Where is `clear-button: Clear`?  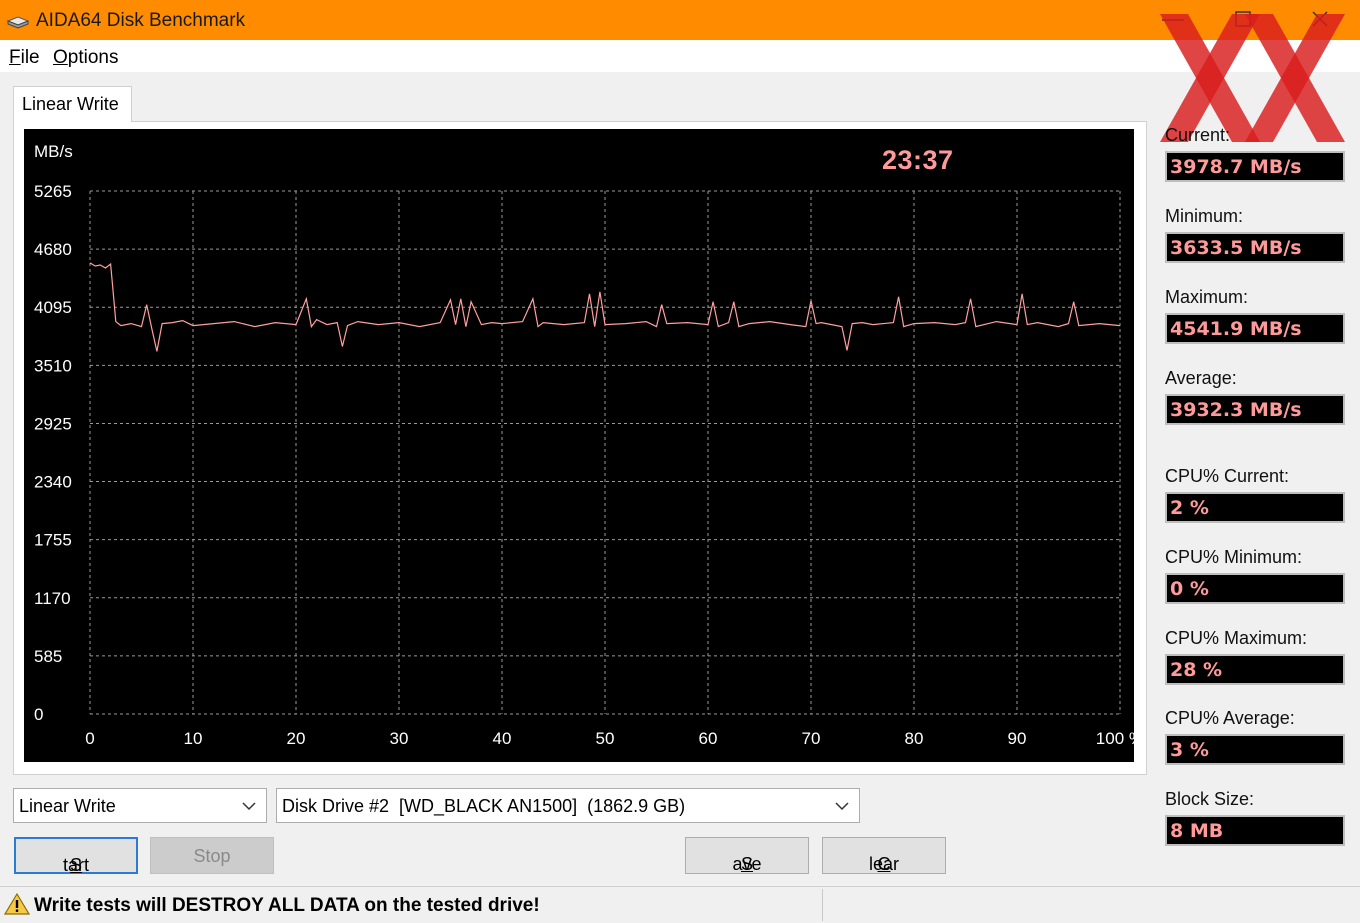
clear-button: Clear is located at coordinates (884, 855).